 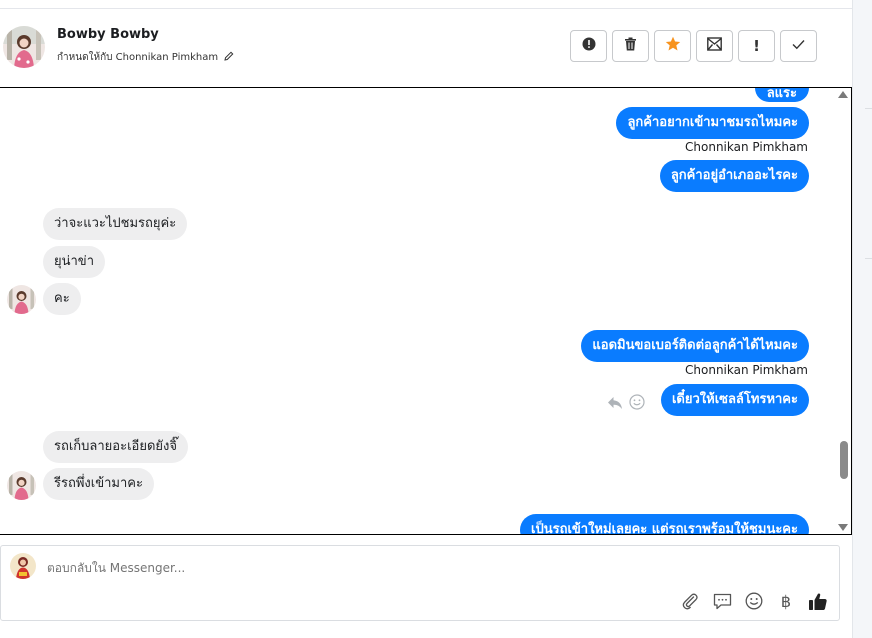 What do you see at coordinates (693, 47) in the screenshot?
I see `header-action-bar: !` at bounding box center [693, 47].